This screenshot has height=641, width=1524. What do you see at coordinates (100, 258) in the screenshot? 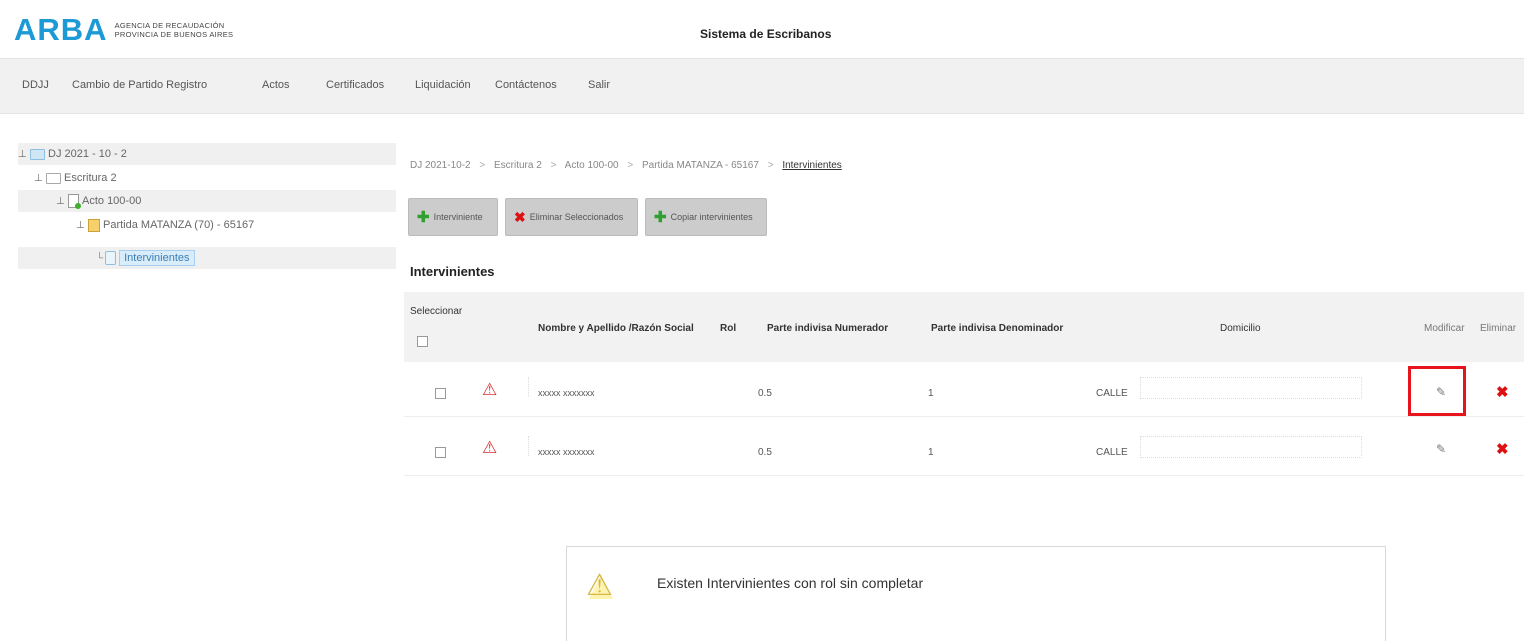
I see `tree-connector-icon: └` at bounding box center [100, 258].